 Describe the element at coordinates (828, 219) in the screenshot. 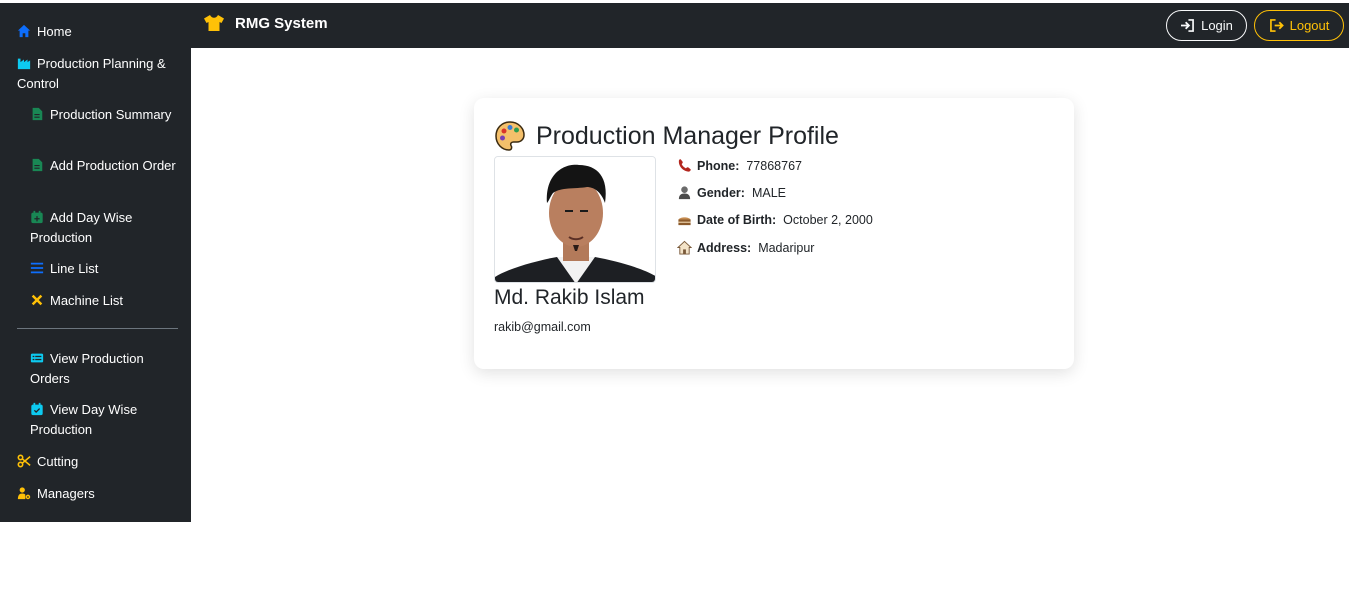

I see `dob-value: October 2, 2000` at that location.